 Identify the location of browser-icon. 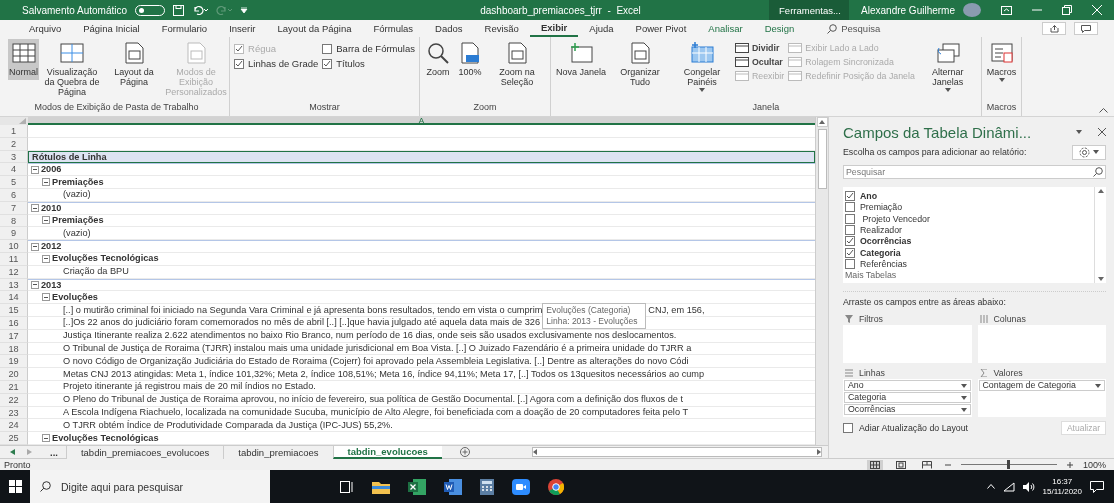
(556, 486).